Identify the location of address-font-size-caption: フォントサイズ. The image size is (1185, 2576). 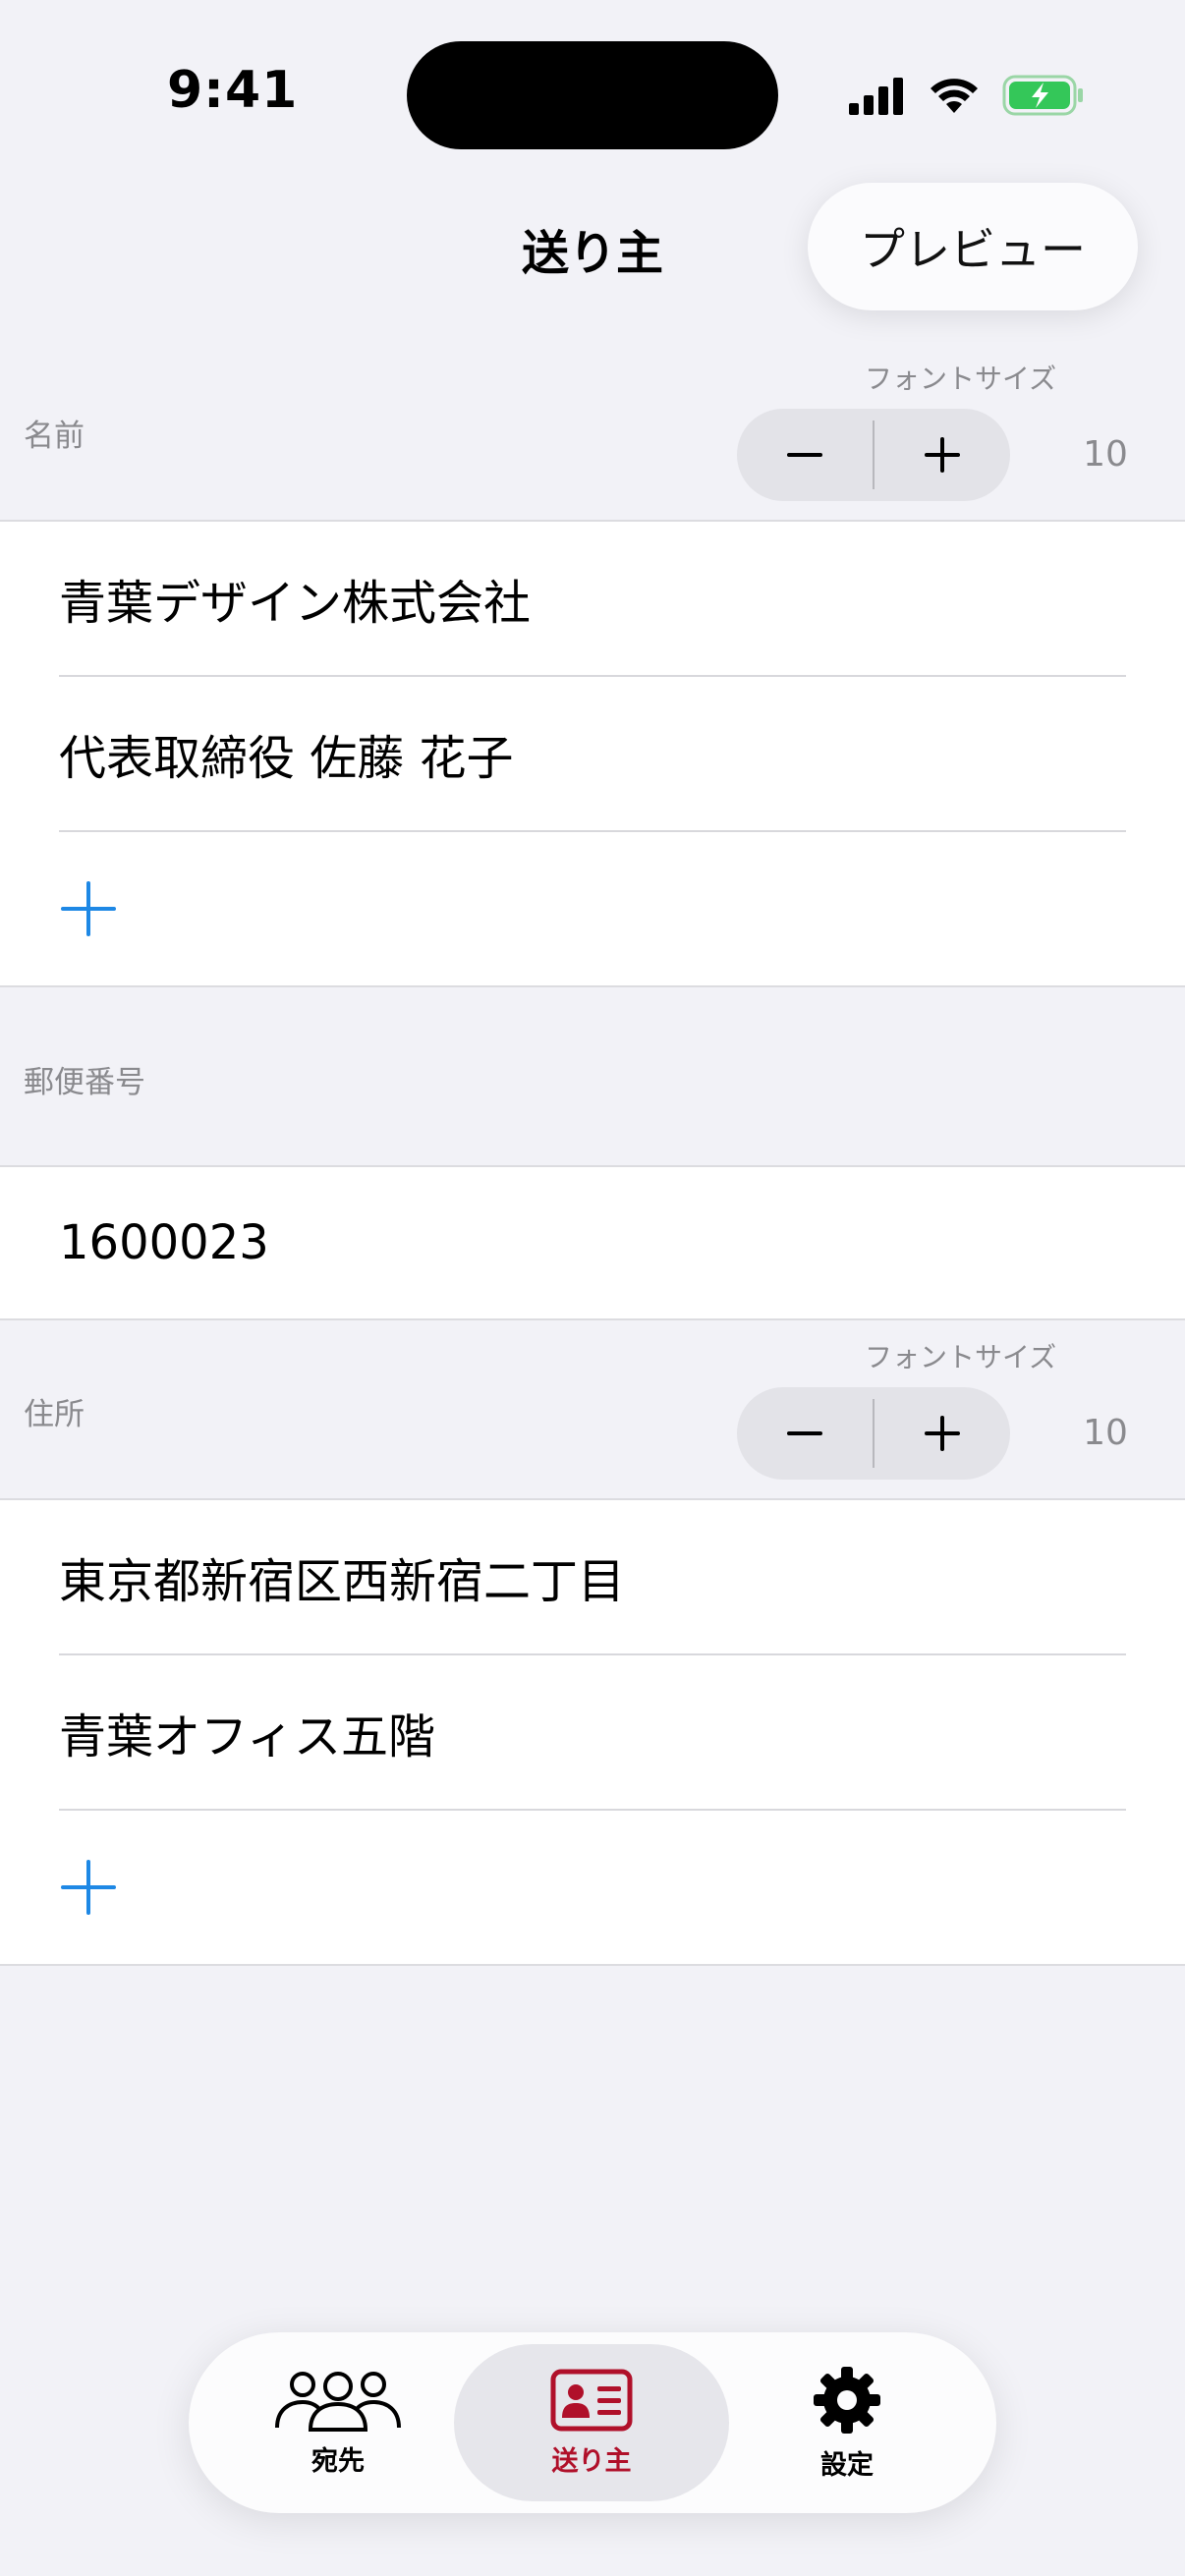
(961, 1357).